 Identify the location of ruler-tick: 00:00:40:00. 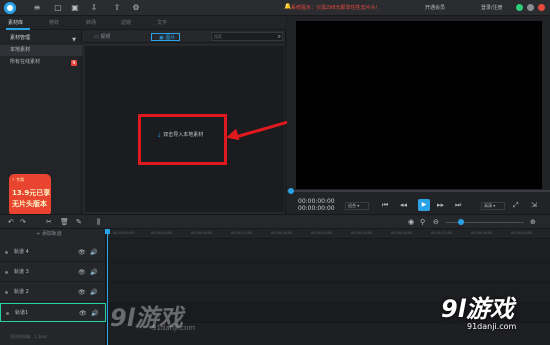
(522, 233).